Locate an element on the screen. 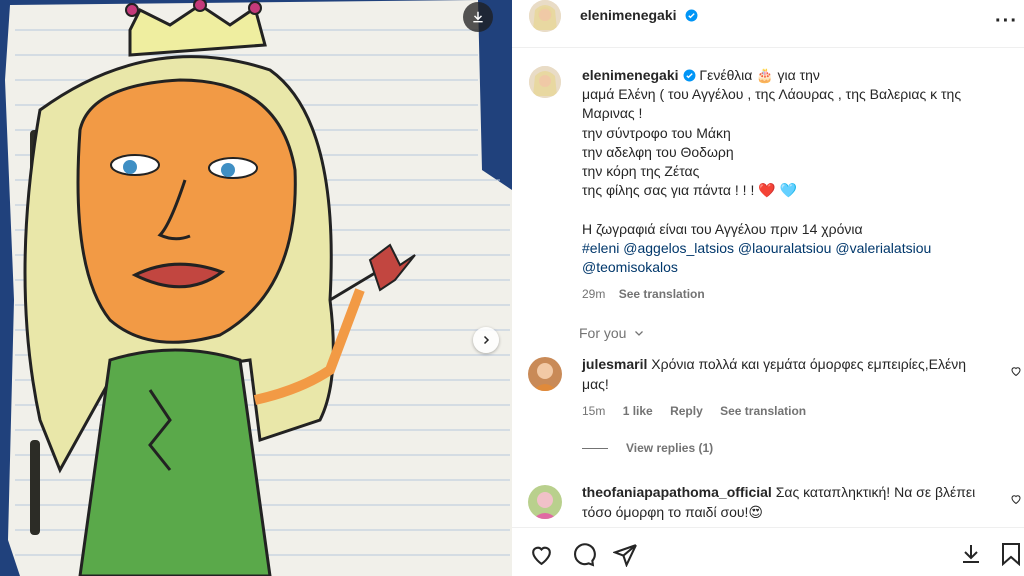 This screenshot has width=1024, height=576. chevron-down-icon is located at coordinates (639, 333).